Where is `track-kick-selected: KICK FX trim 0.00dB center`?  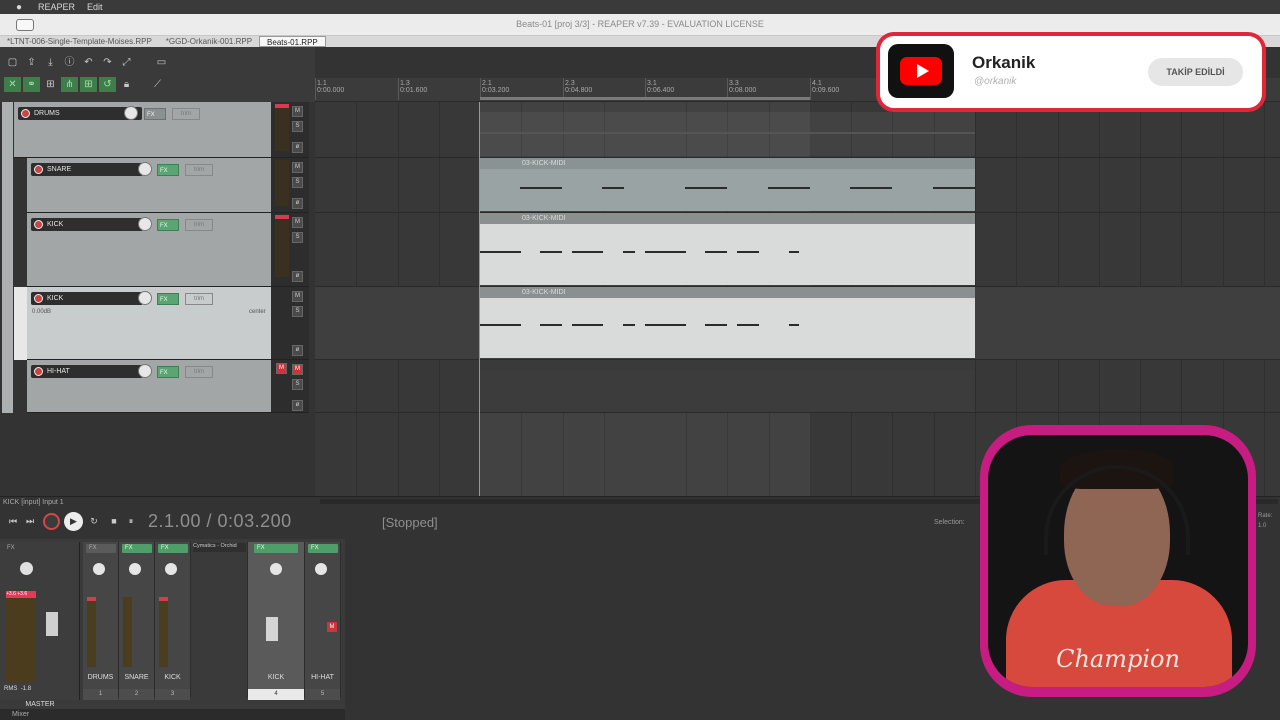
track-kick-selected: KICK FX trim 0.00dB center is located at coordinates (149, 323).